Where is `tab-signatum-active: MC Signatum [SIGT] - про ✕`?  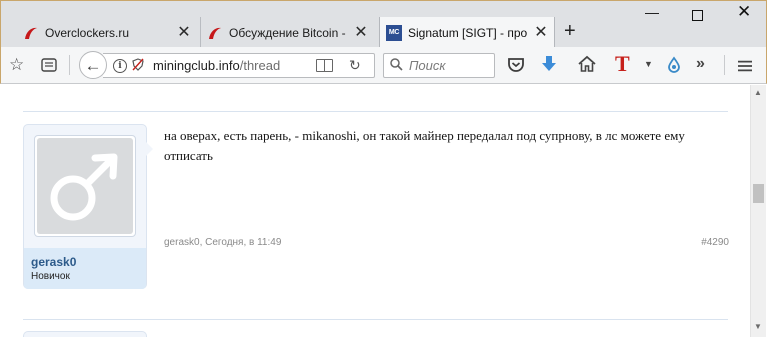
tab-signatum-active: MC Signatum [SIGT] - про ✕ is located at coordinates (467, 32).